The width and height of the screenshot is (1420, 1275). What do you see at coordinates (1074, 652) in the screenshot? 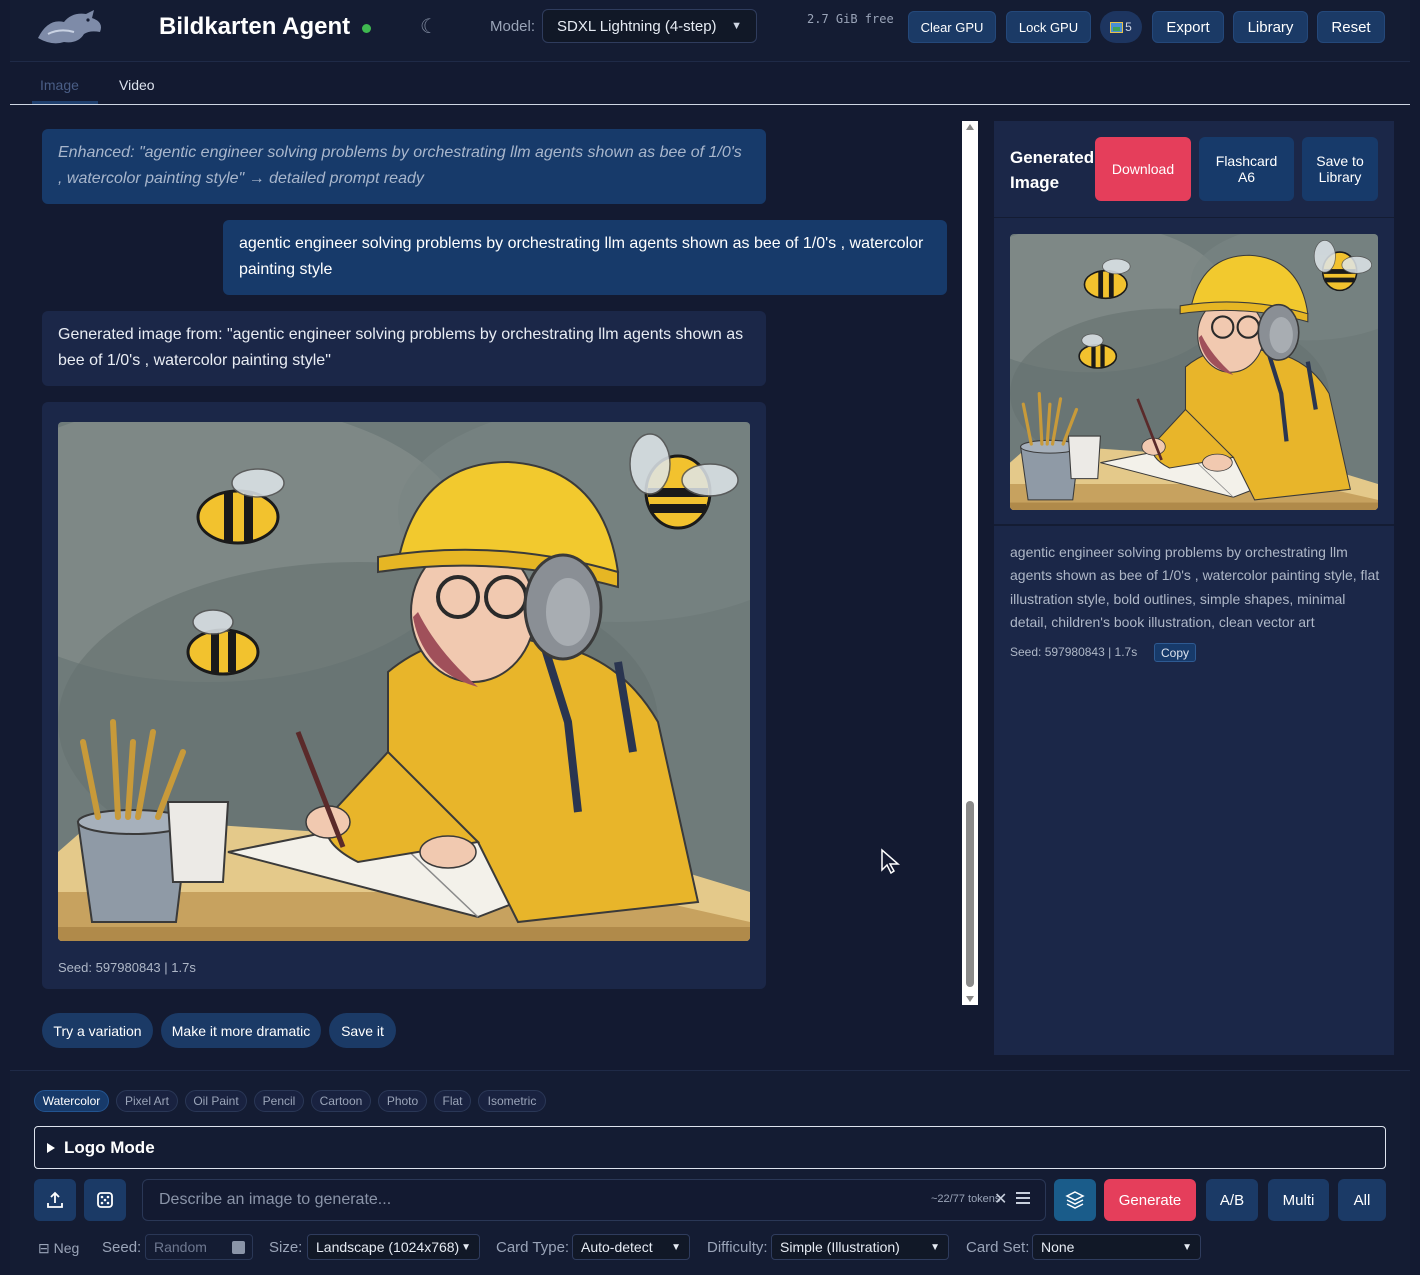
I see `preview-seed-info: Seed: 597980843 | 1.7s` at bounding box center [1074, 652].